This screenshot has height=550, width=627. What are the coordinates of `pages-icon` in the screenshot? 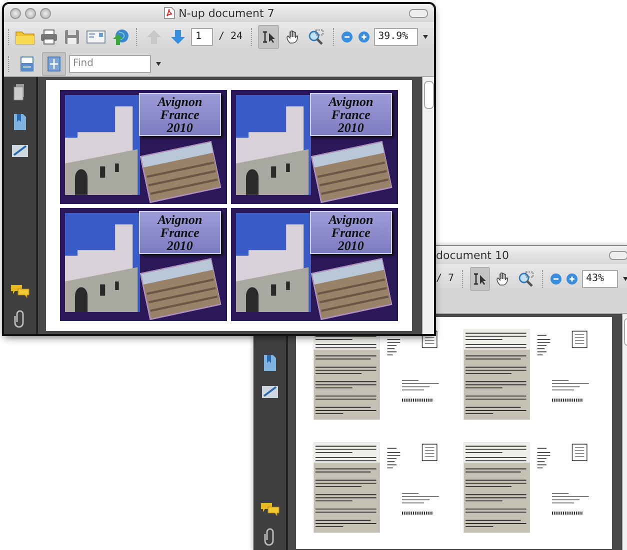 It's located at (20, 92).